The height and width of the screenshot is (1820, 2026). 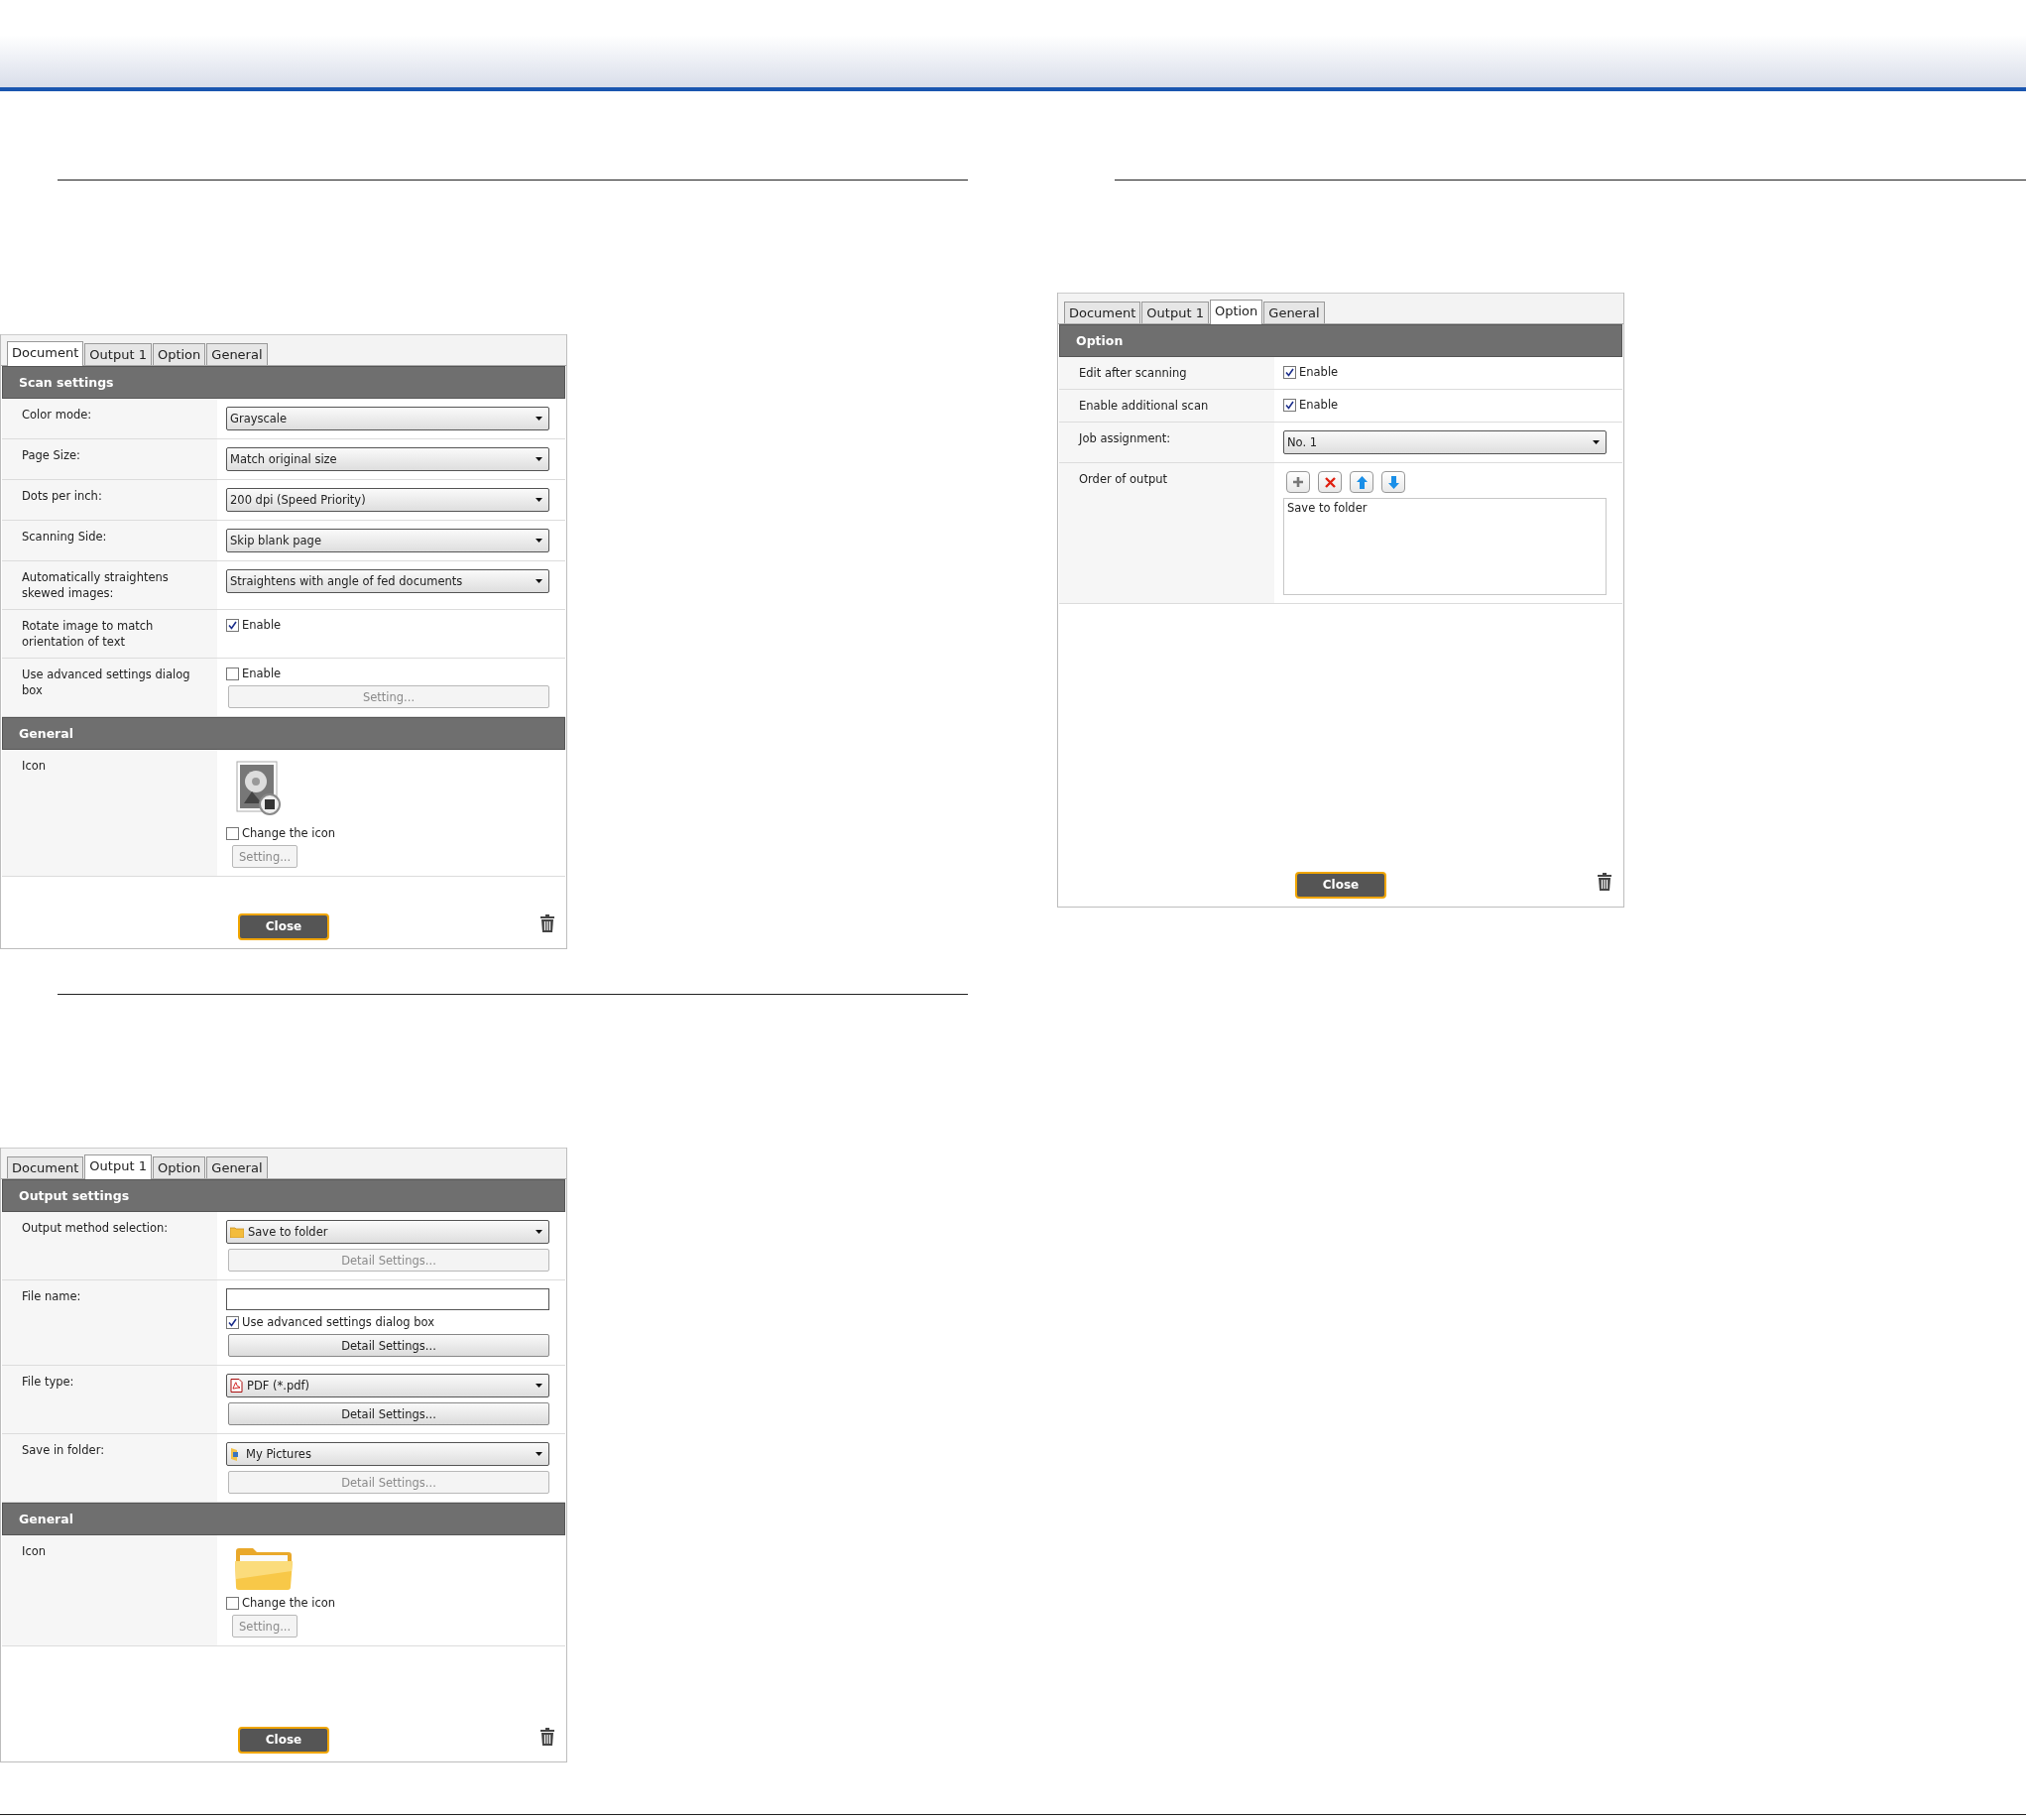 I want to click on add-button, so click(x=1298, y=482).